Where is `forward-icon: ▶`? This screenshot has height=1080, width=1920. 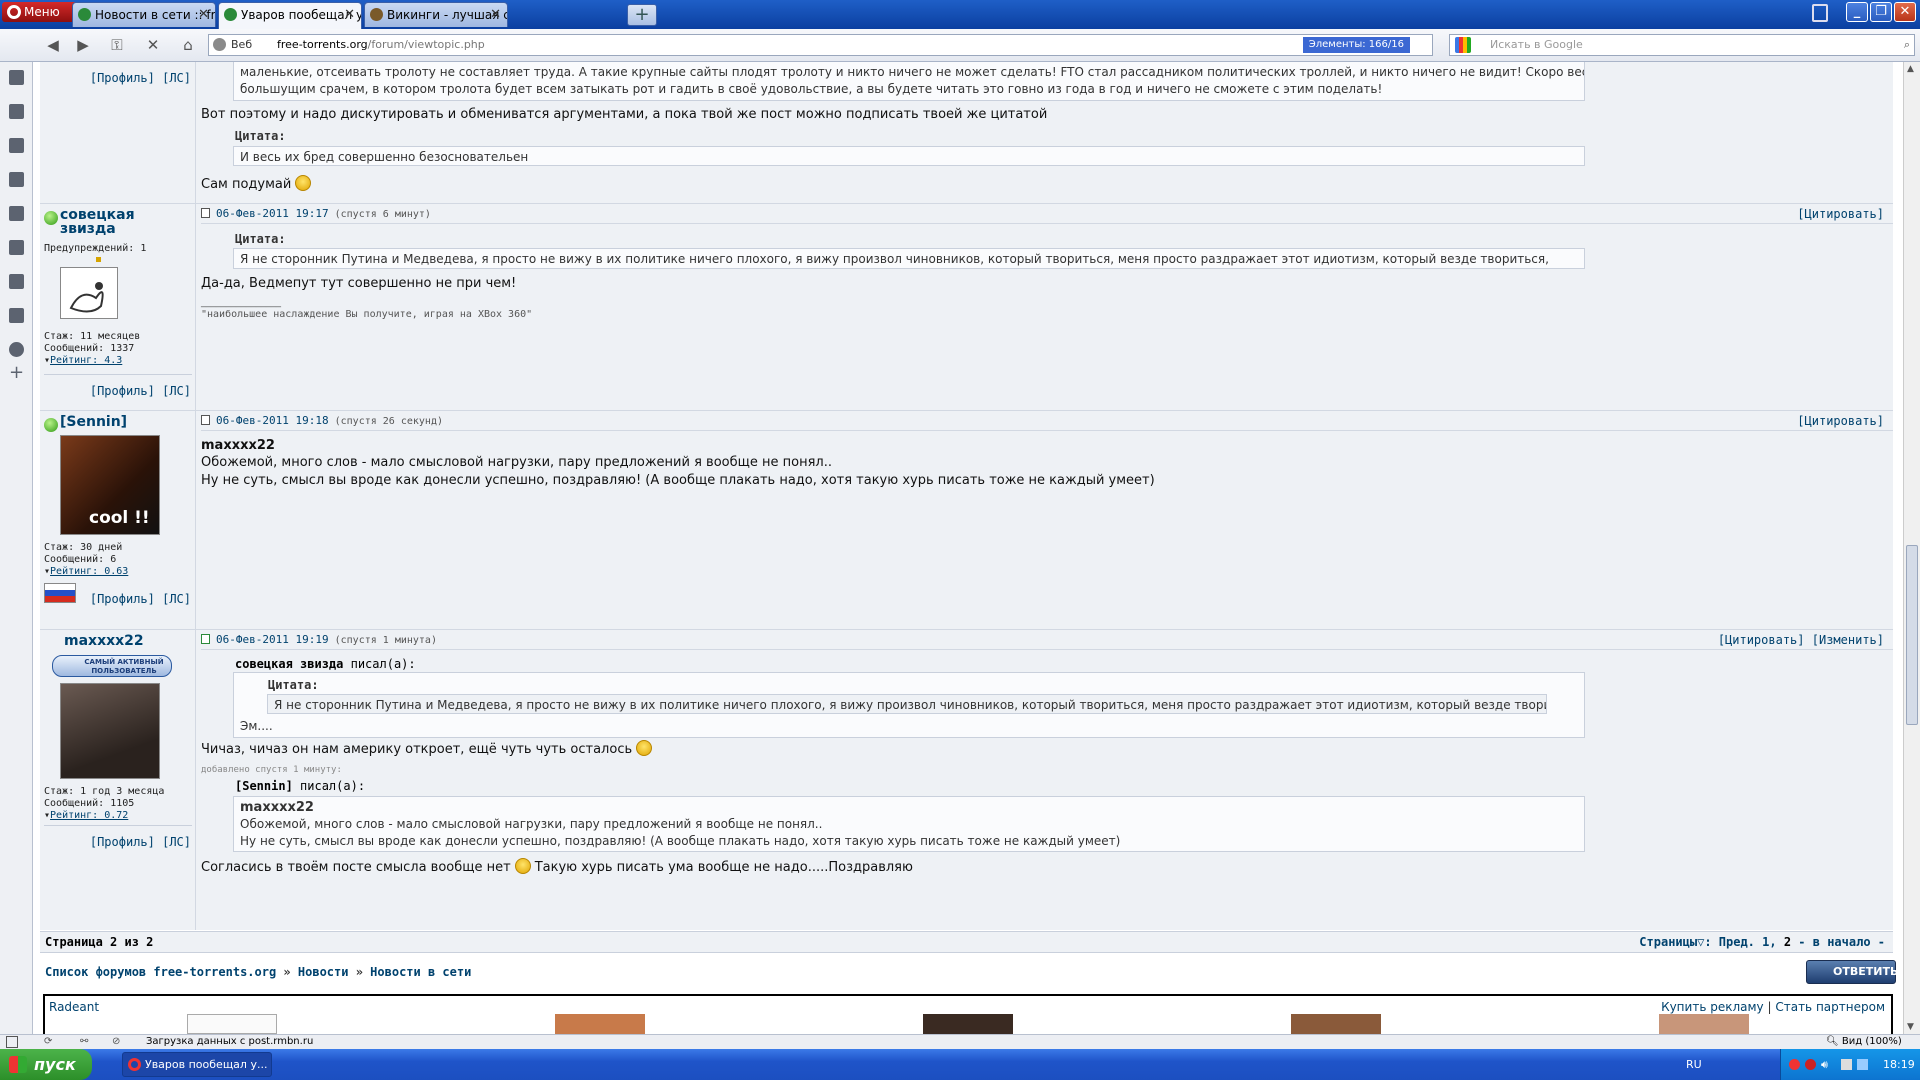
forward-icon: ▶ is located at coordinates (83, 45).